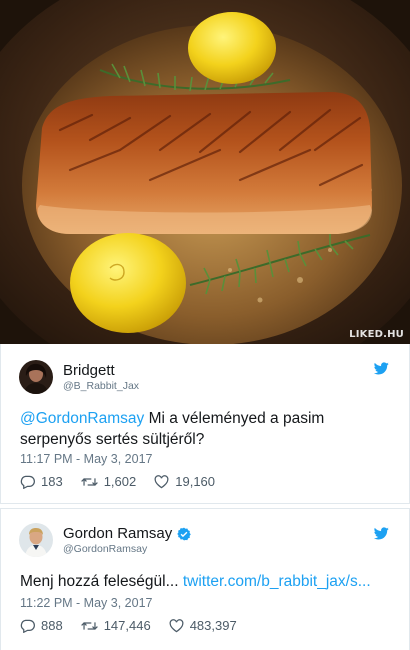 This screenshot has height=650, width=410. What do you see at coordinates (52, 625) in the screenshot?
I see `reply-count: 888` at bounding box center [52, 625].